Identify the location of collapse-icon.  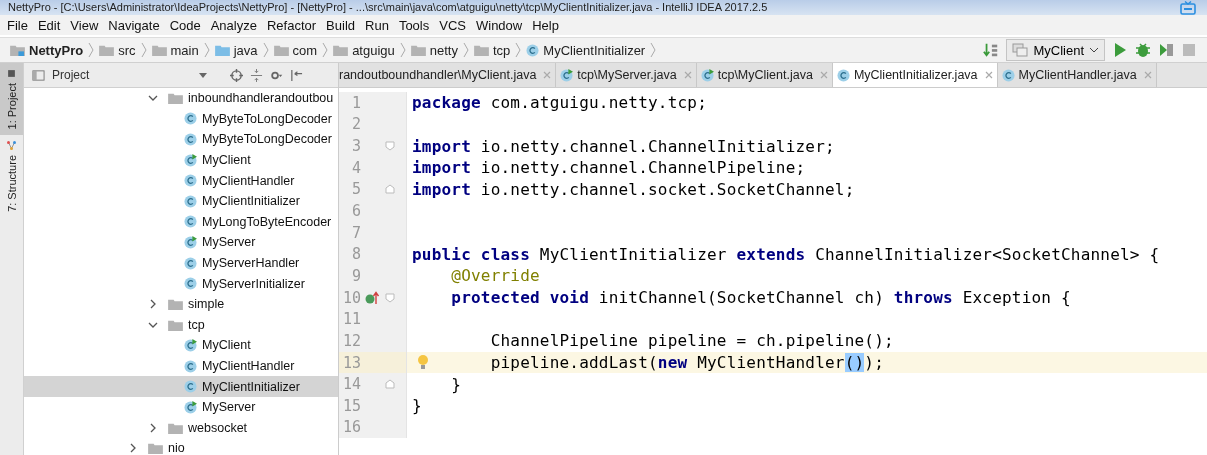
(256, 75).